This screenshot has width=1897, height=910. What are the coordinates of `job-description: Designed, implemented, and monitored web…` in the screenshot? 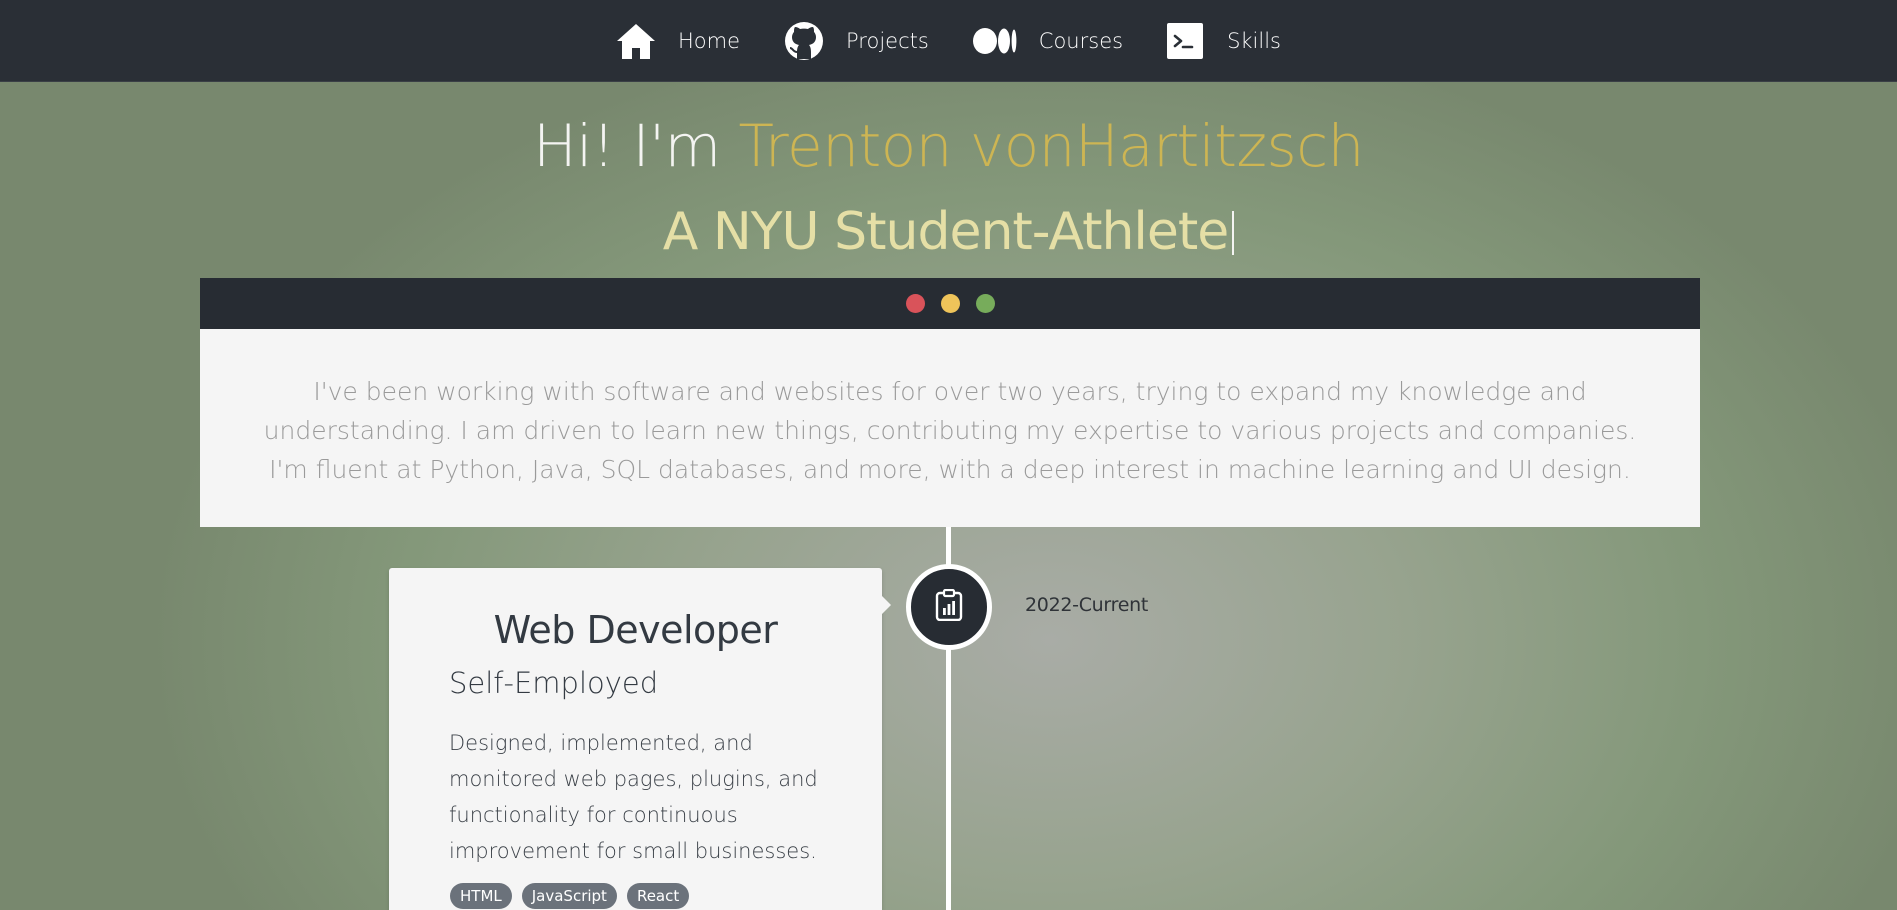 It's located at (633, 797).